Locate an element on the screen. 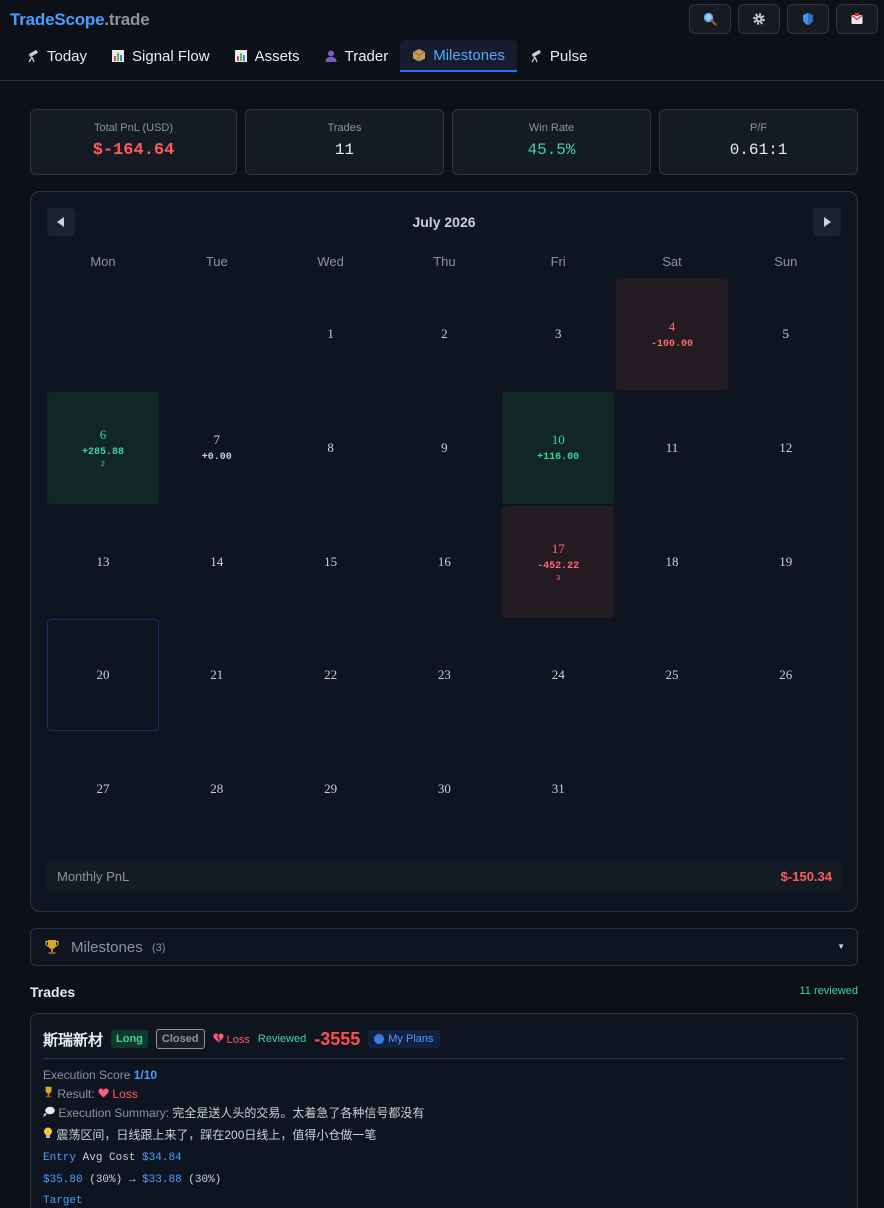  day-number: 29 is located at coordinates (331, 789).